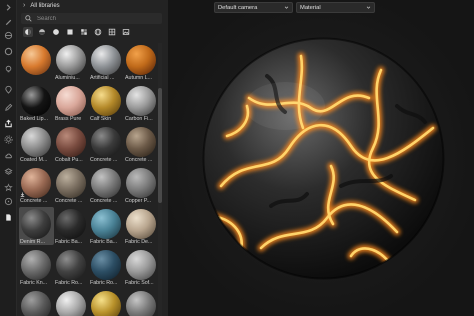 This screenshot has height=316, width=474. I want to click on search-icon, so click(28, 18).